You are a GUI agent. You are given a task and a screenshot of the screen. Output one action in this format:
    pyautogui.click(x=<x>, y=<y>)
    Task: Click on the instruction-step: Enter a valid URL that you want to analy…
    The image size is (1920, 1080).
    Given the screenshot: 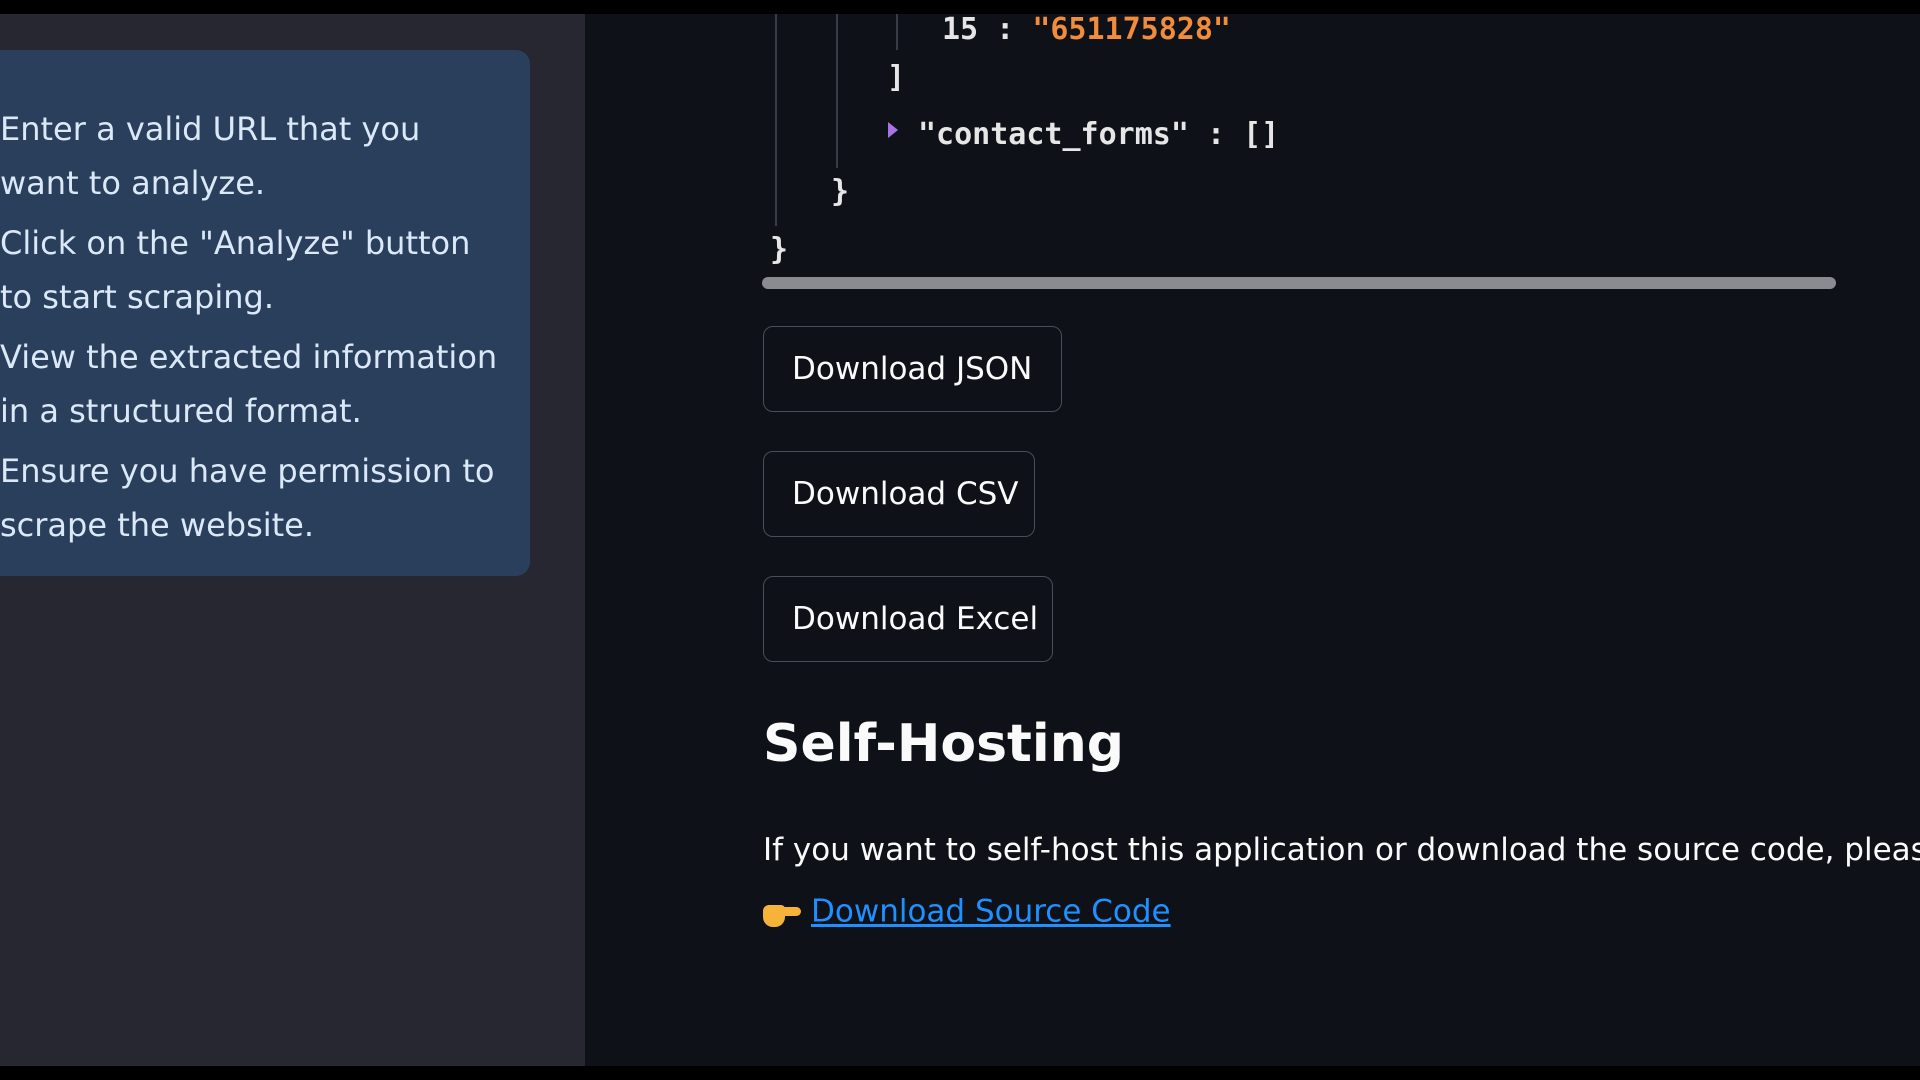 What is the action you would take?
    pyautogui.click(x=210, y=156)
    